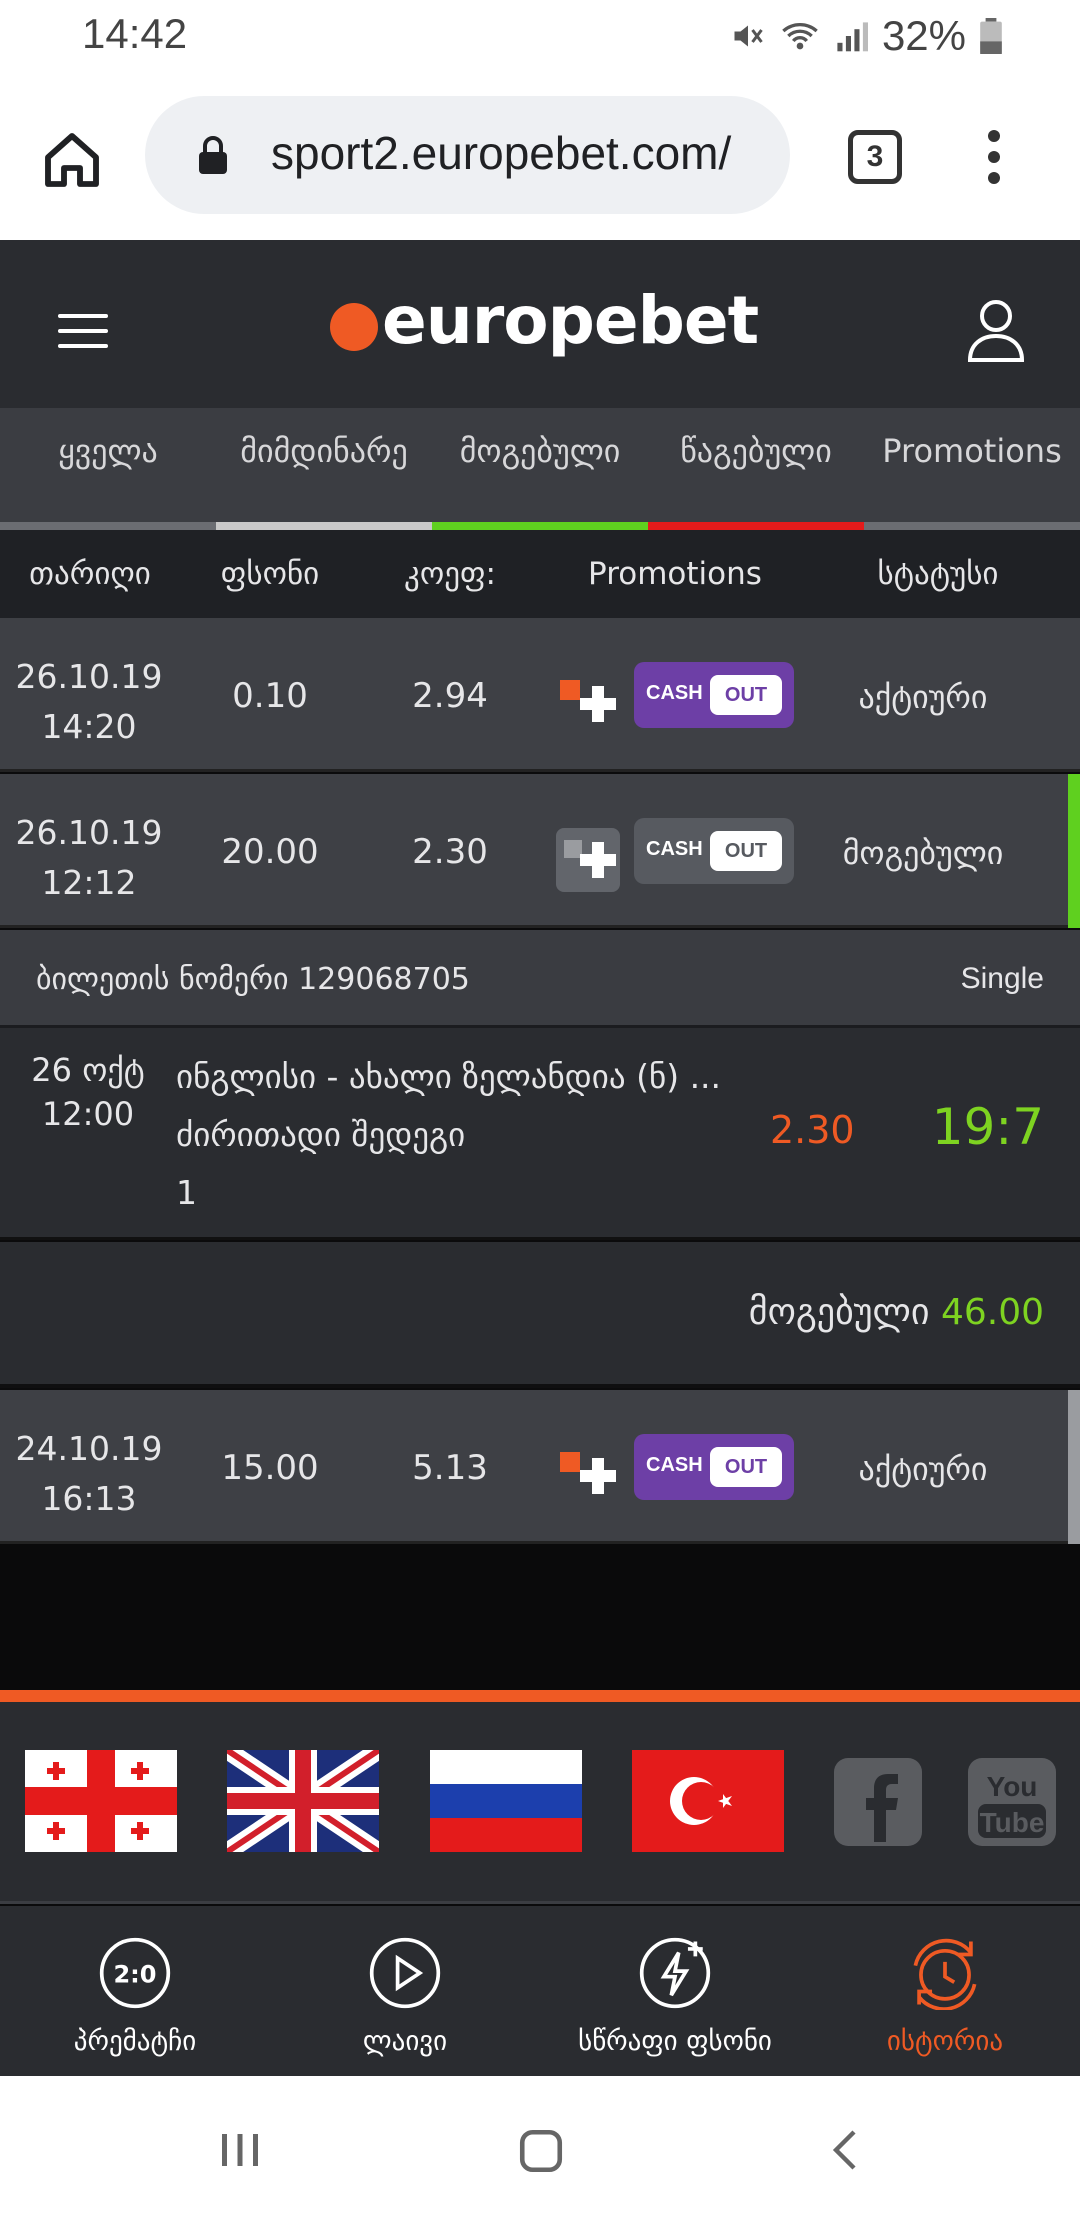 This screenshot has width=1080, height=2220. I want to click on nav-label: ლაივი, so click(405, 2041).